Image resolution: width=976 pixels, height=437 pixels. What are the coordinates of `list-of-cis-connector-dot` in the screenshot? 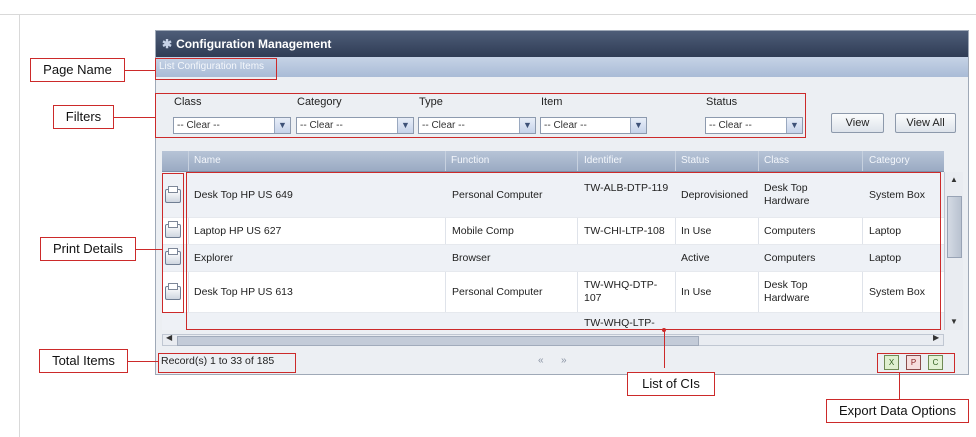 It's located at (664, 330).